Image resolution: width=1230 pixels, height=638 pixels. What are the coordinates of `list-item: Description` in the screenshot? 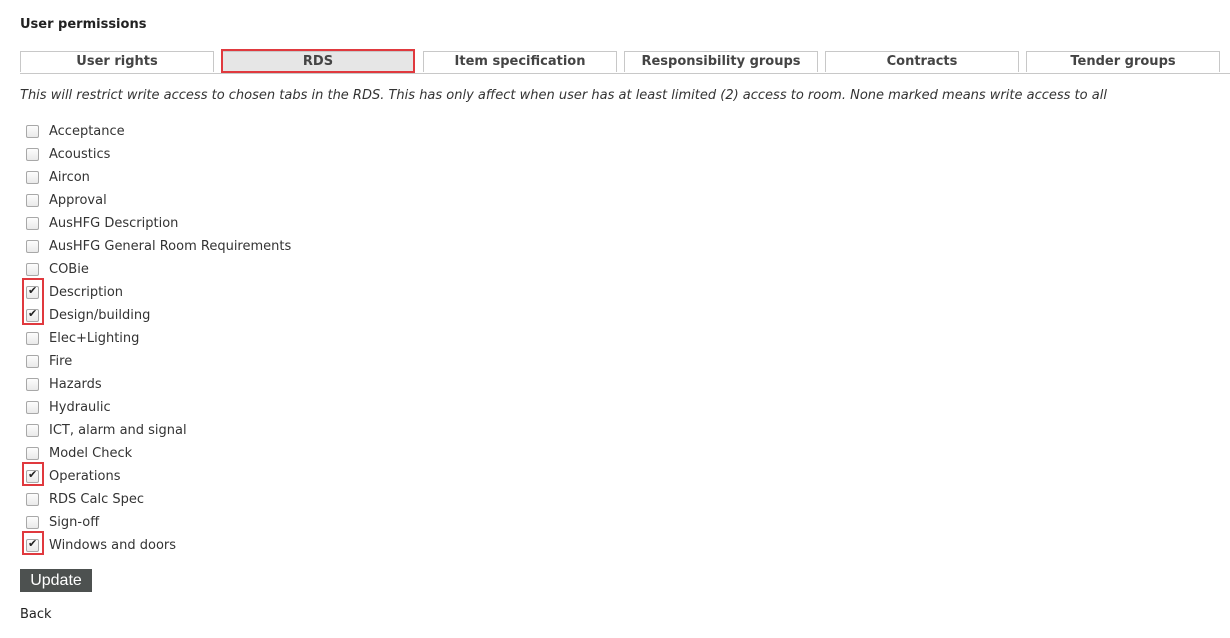 It's located at (158, 292).